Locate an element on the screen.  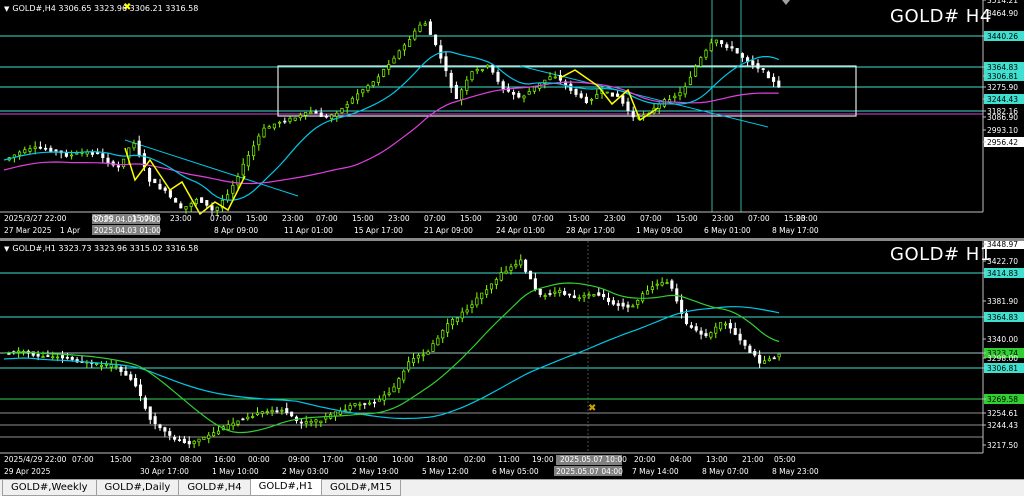
h1-date-label: 2 May 19:00 is located at coordinates (375, 471).